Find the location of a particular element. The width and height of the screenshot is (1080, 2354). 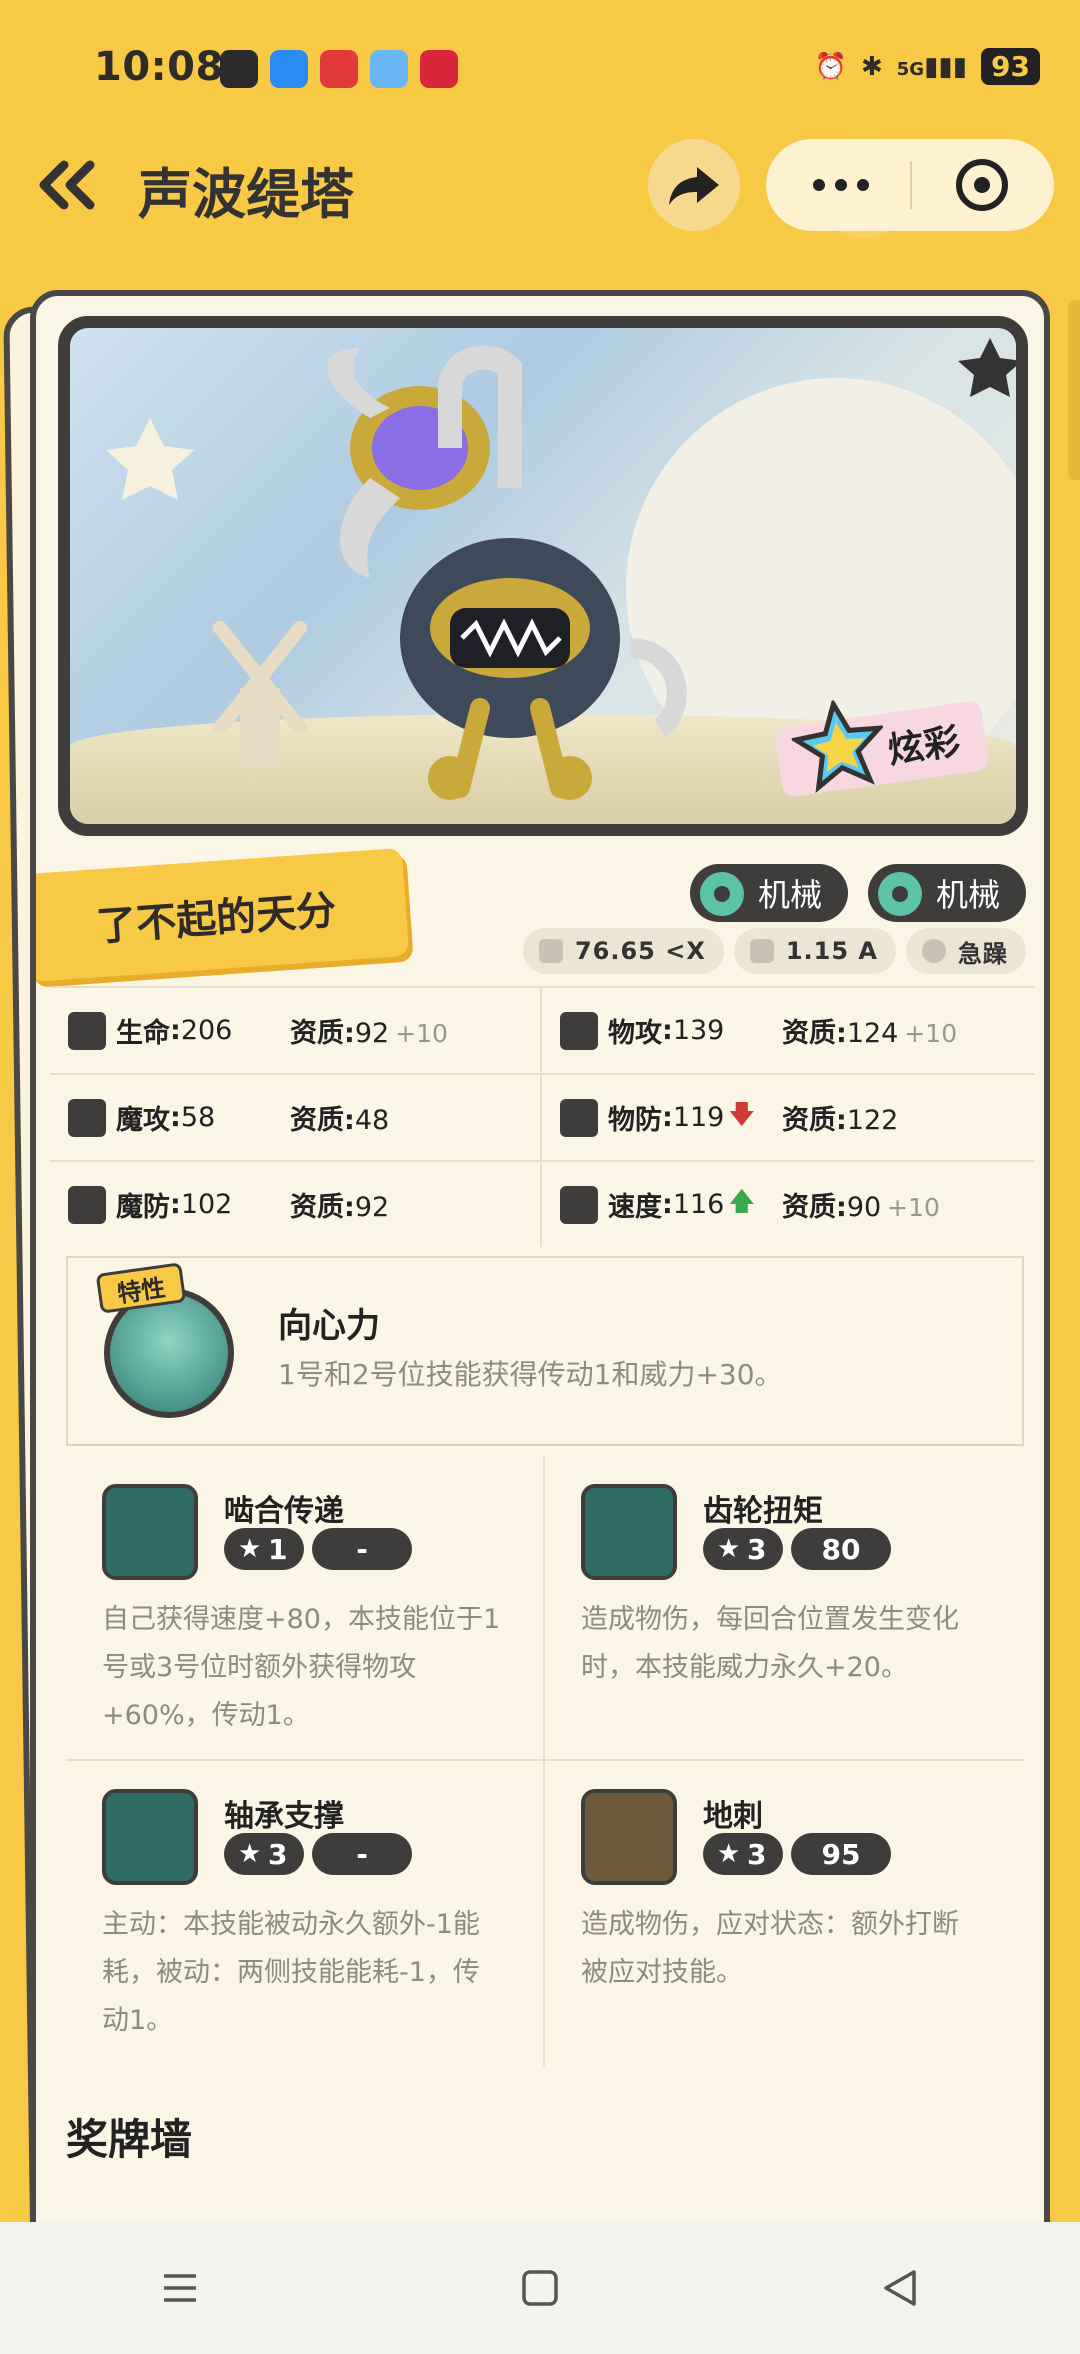

close-miniapp-button is located at coordinates (982, 185).